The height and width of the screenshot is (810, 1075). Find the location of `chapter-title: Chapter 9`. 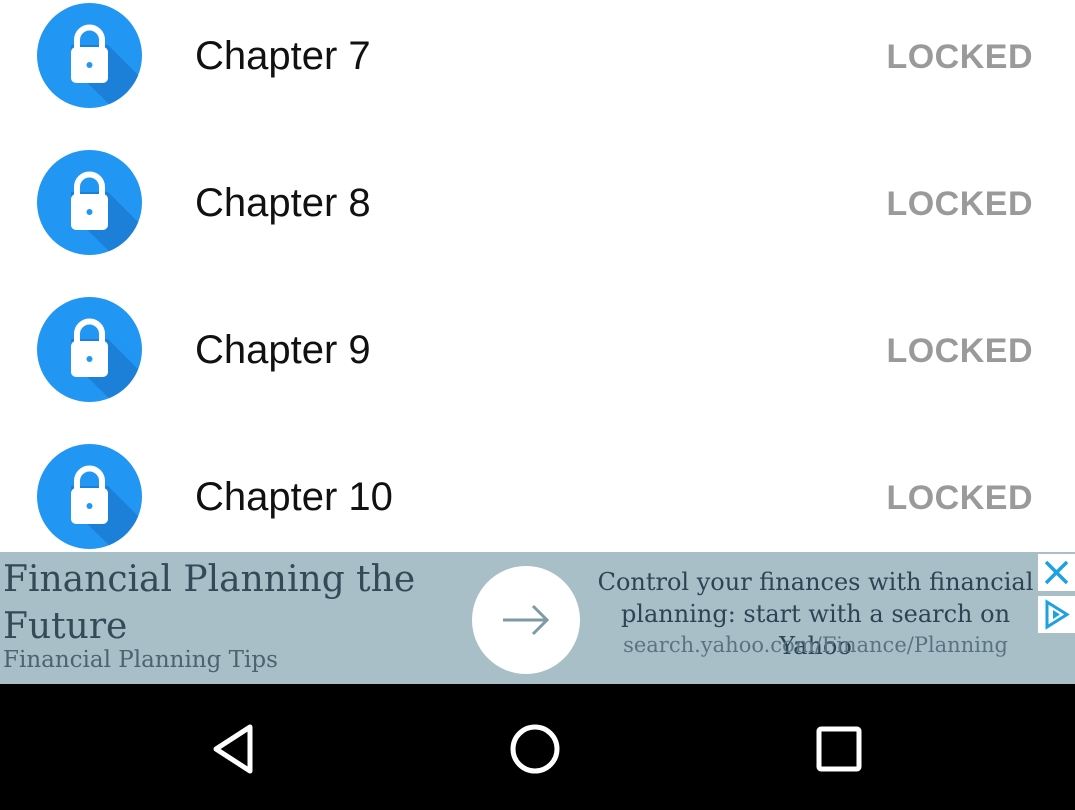

chapter-title: Chapter 9 is located at coordinates (283, 350).